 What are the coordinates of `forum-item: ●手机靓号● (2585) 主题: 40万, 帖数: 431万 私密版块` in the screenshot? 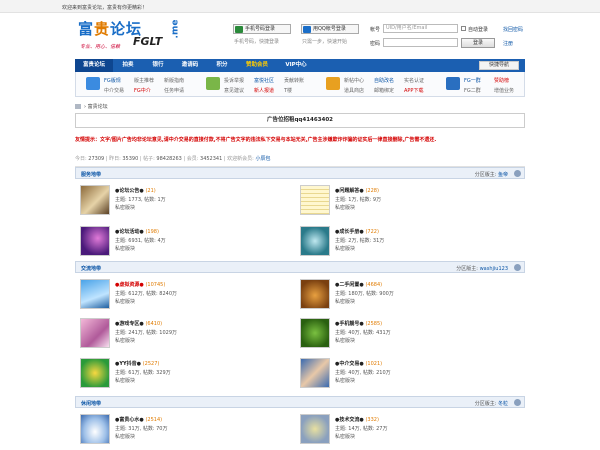 It's located at (400, 335).